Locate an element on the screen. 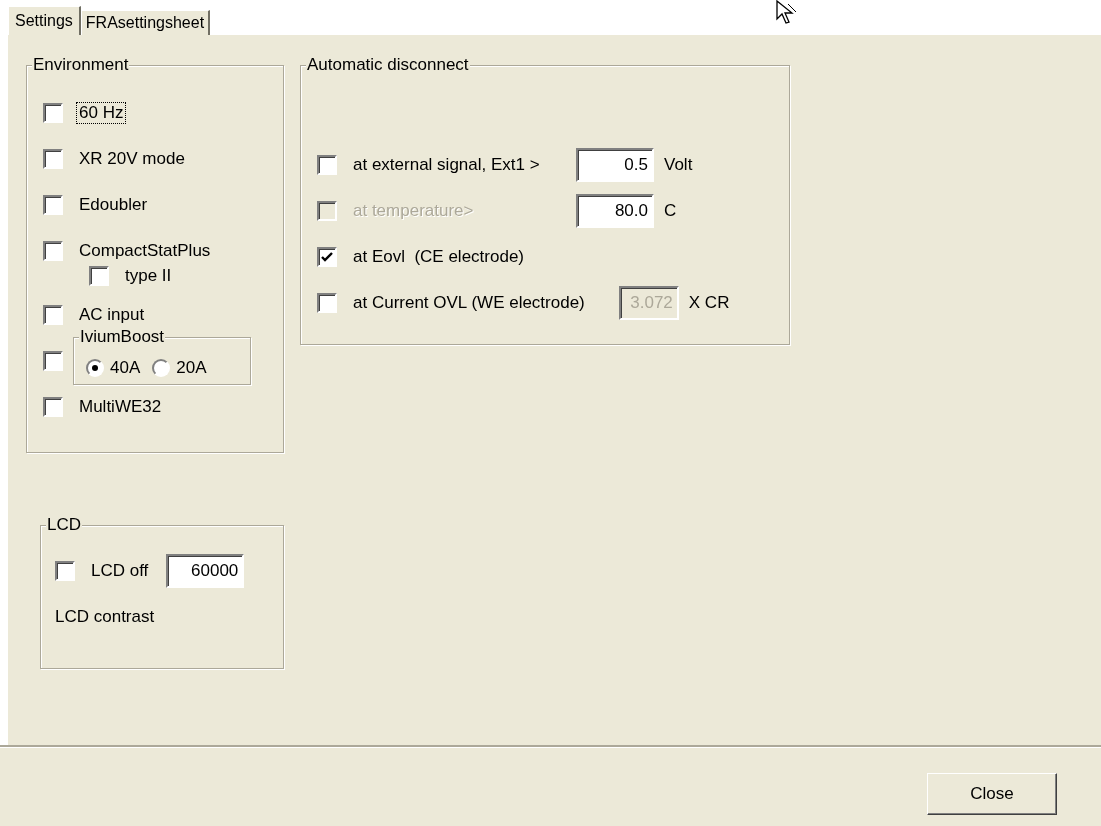 The image size is (1101, 826). checkbox-label: CompactStatPlus is located at coordinates (145, 251).